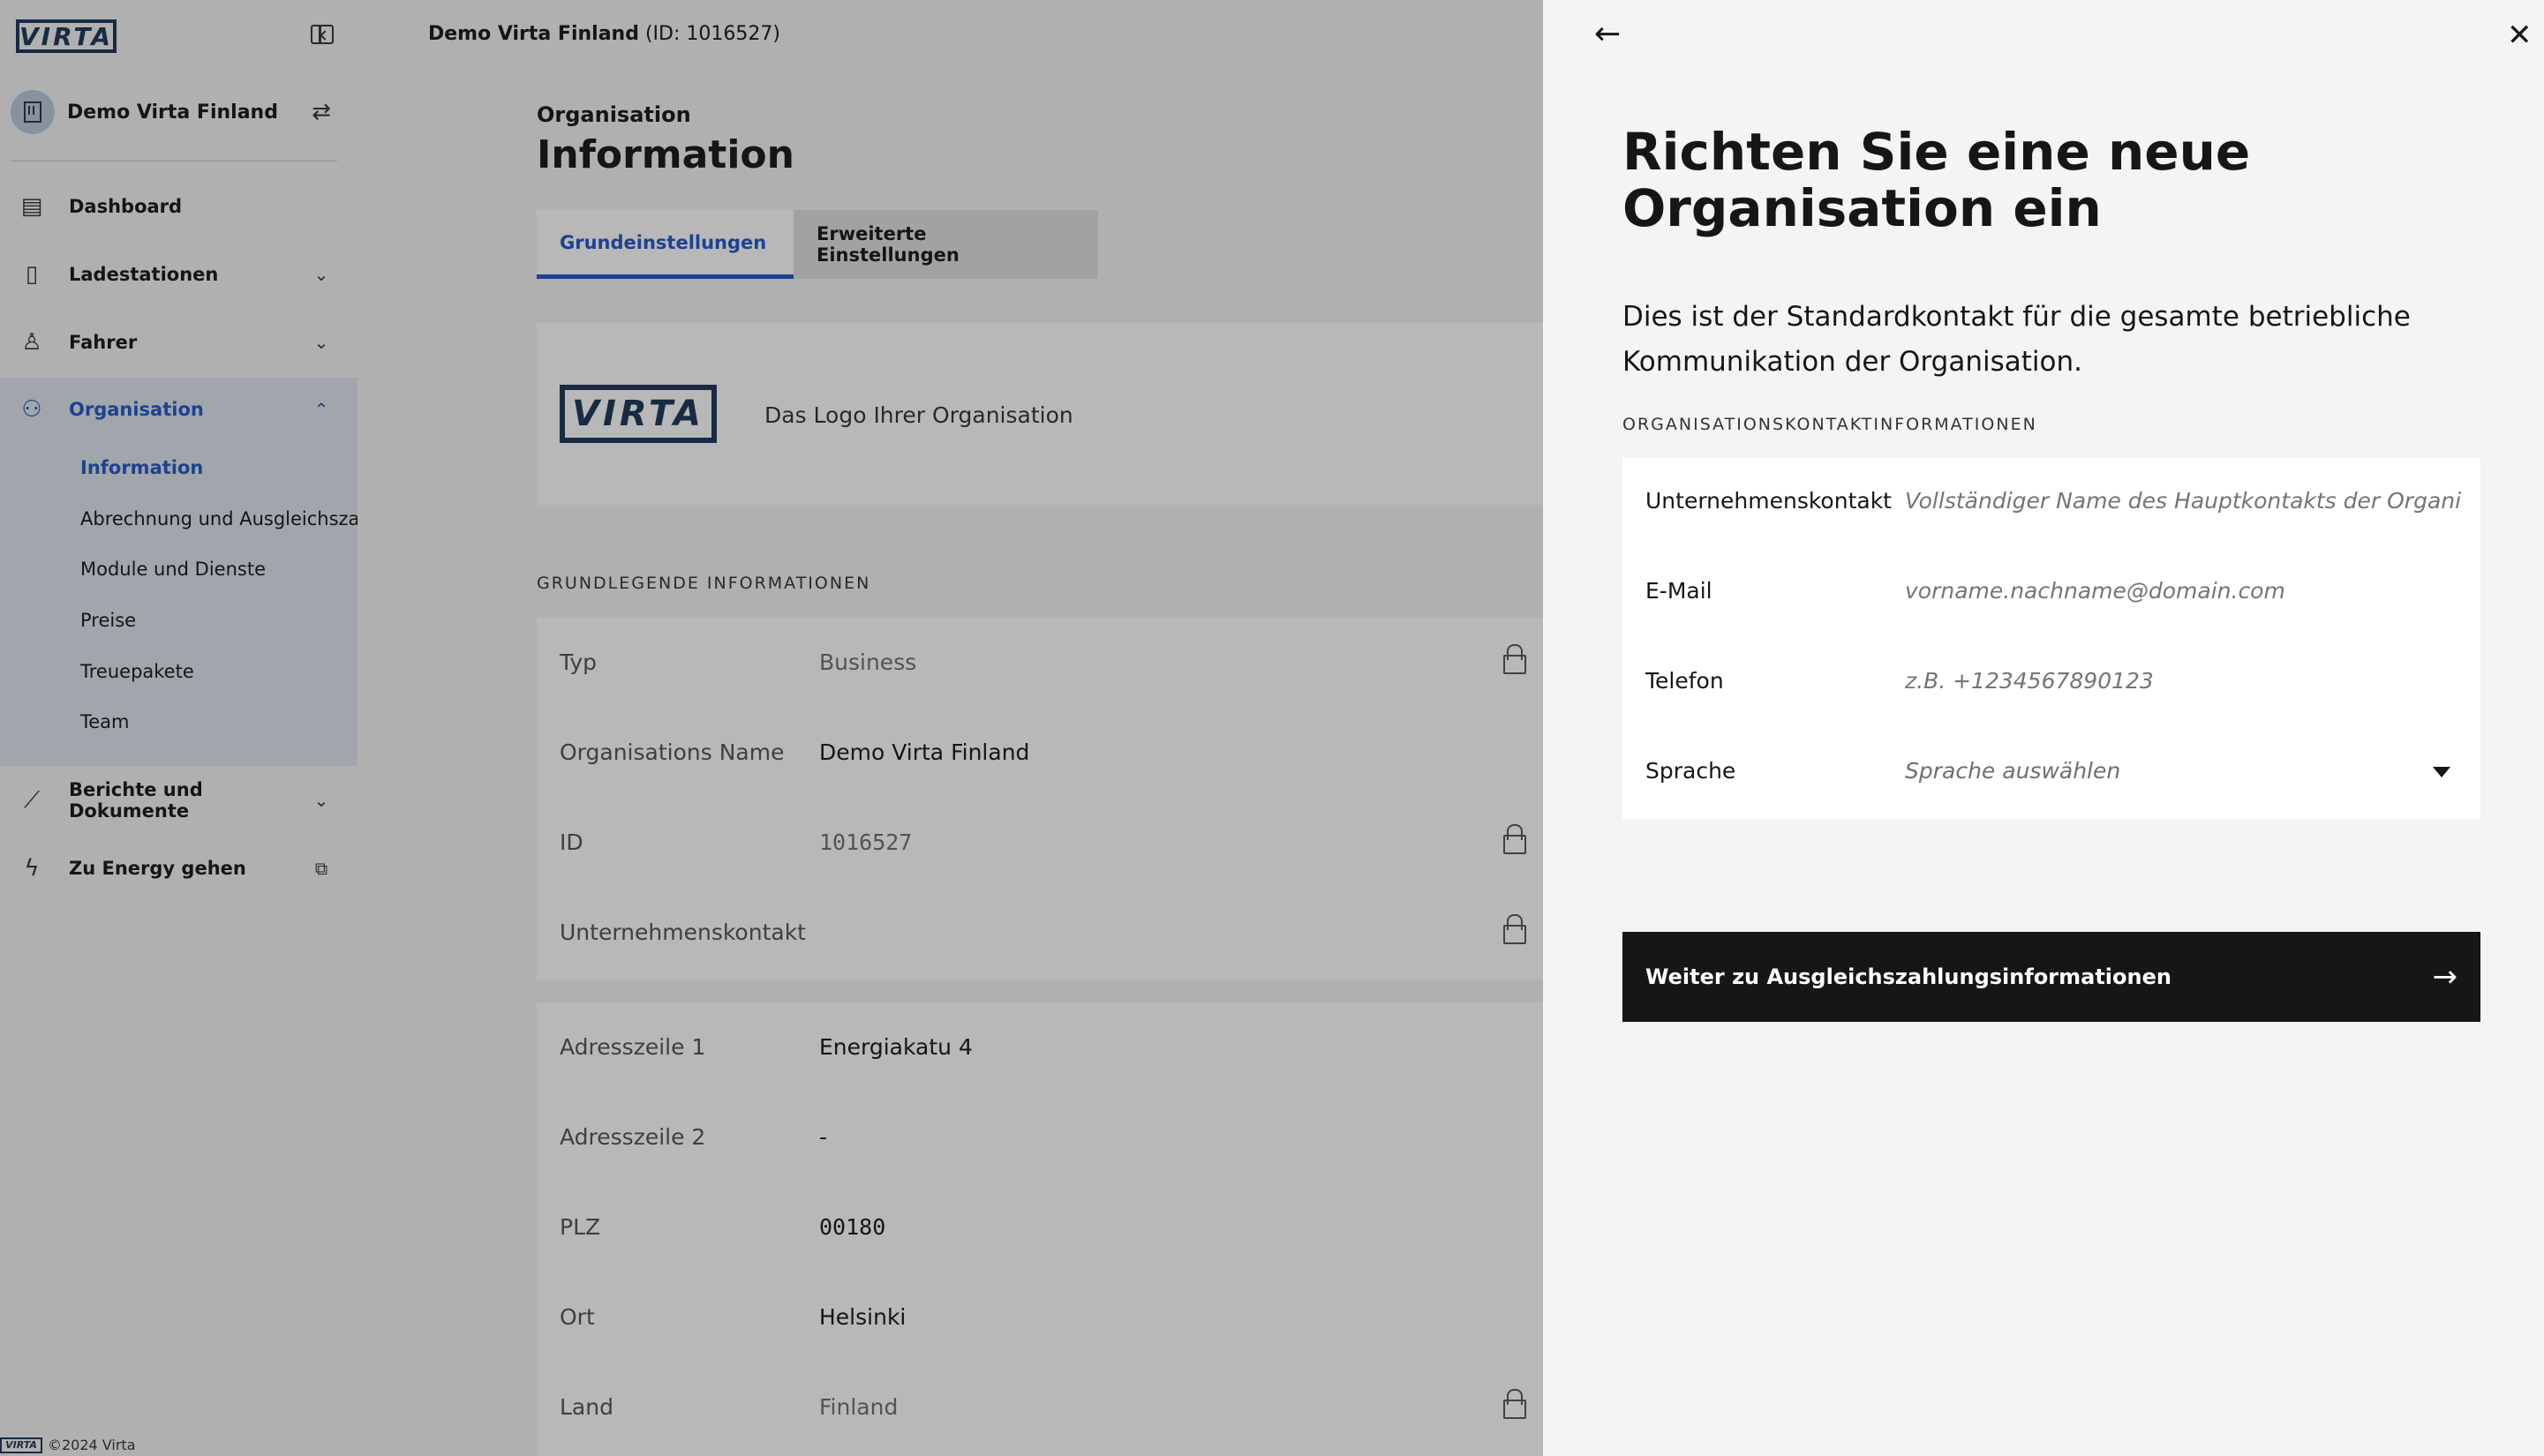 This screenshot has height=1456, width=2544. What do you see at coordinates (1612, 34) in the screenshot?
I see `back-arrow-icon: ←` at bounding box center [1612, 34].